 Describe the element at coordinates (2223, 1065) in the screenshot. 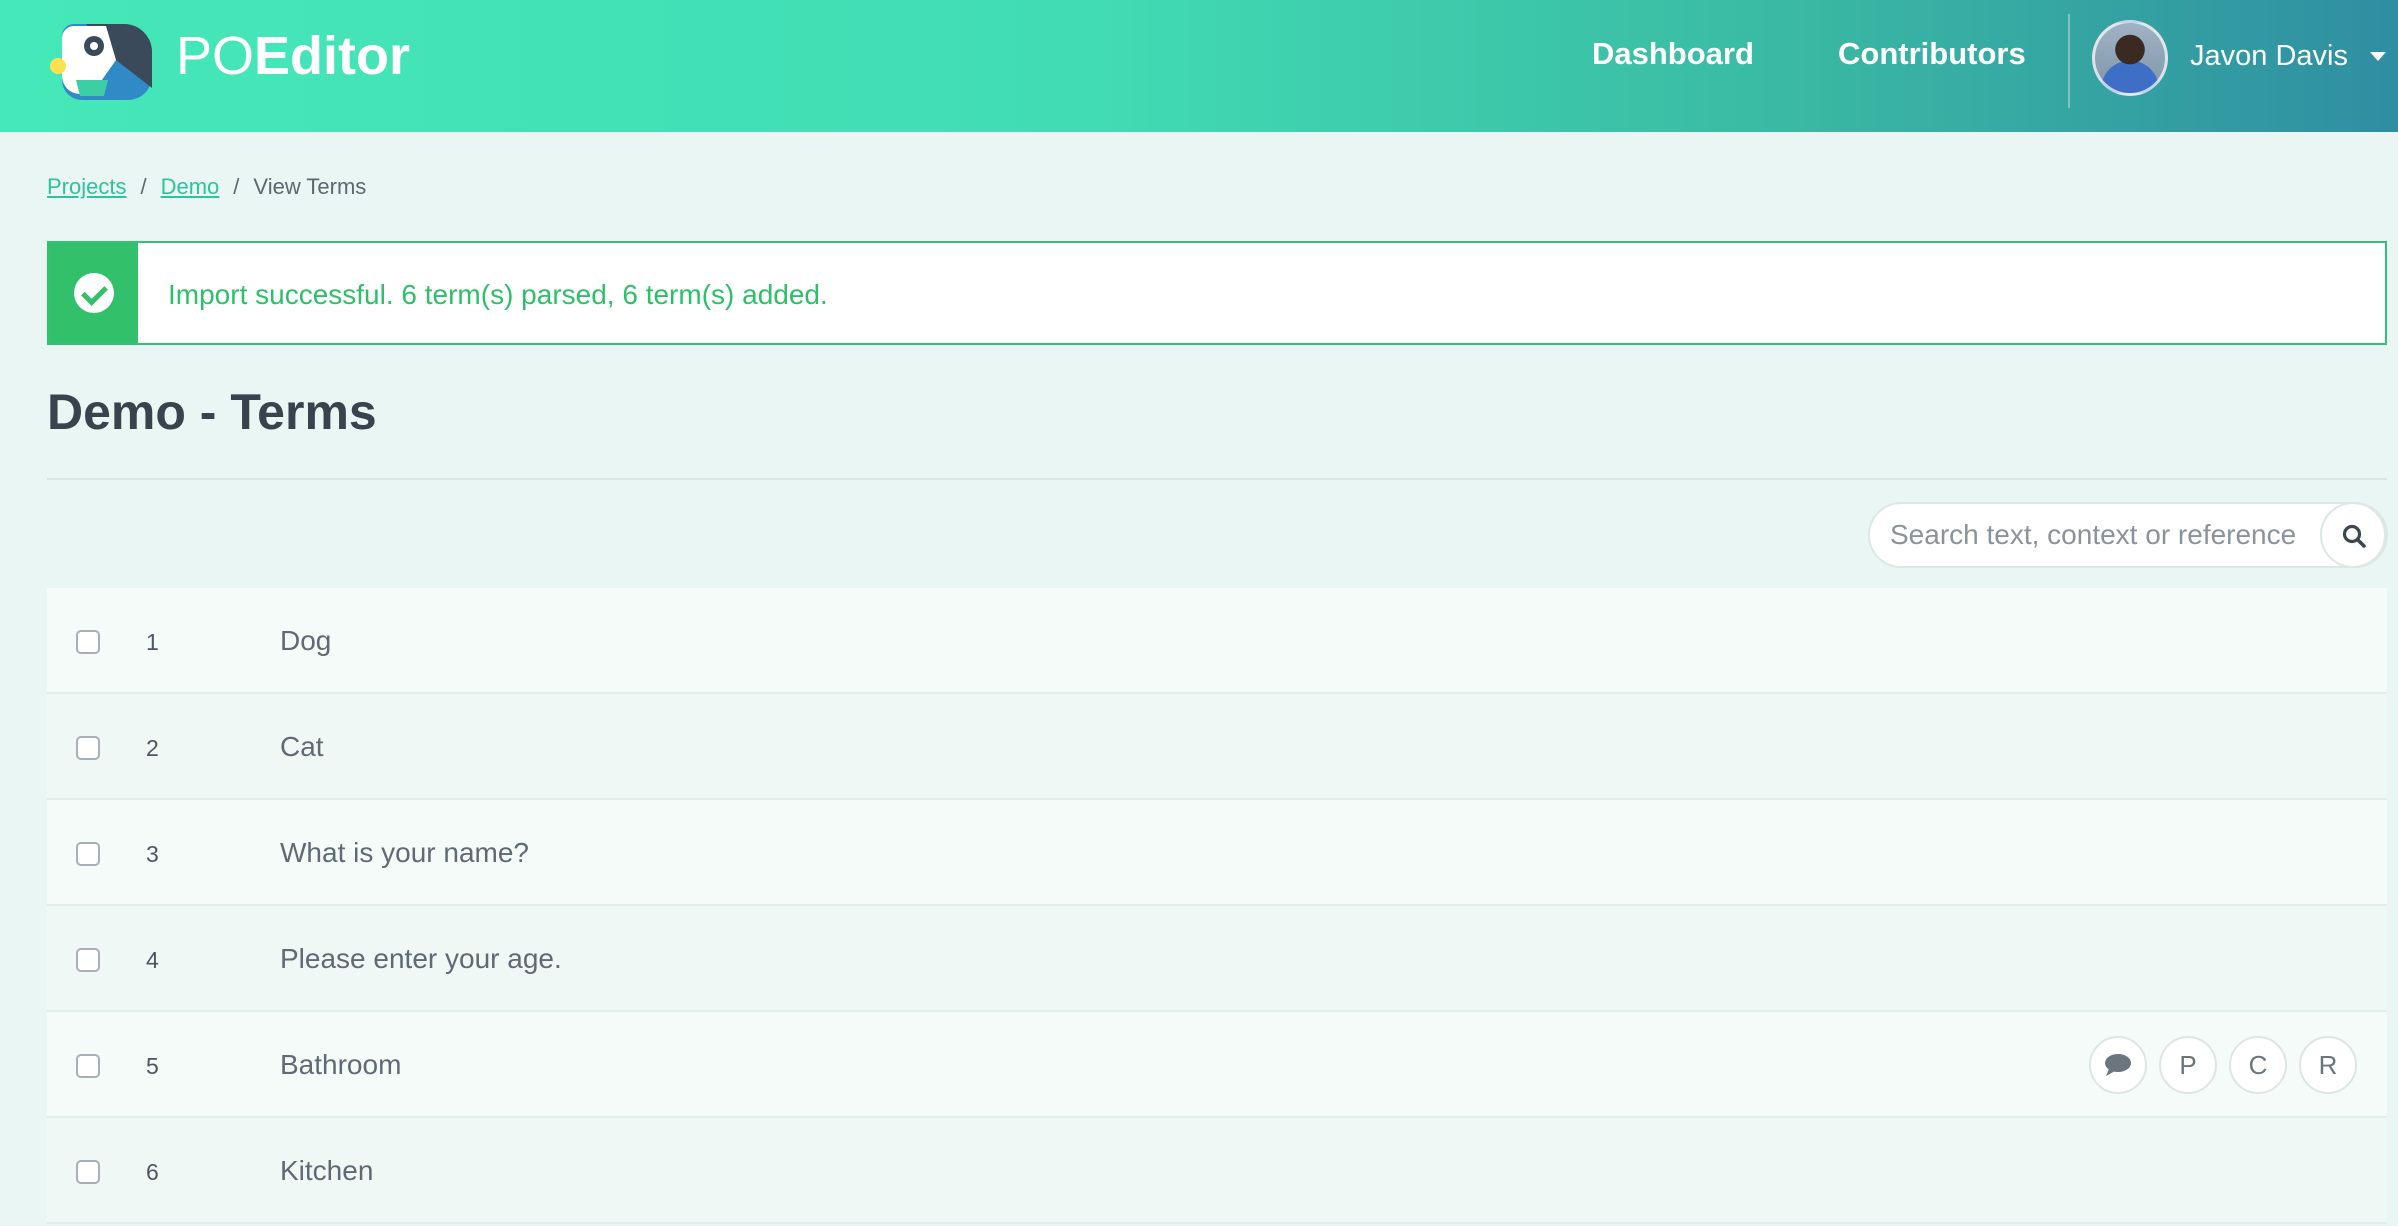

I see `term-actions: P C R` at that location.